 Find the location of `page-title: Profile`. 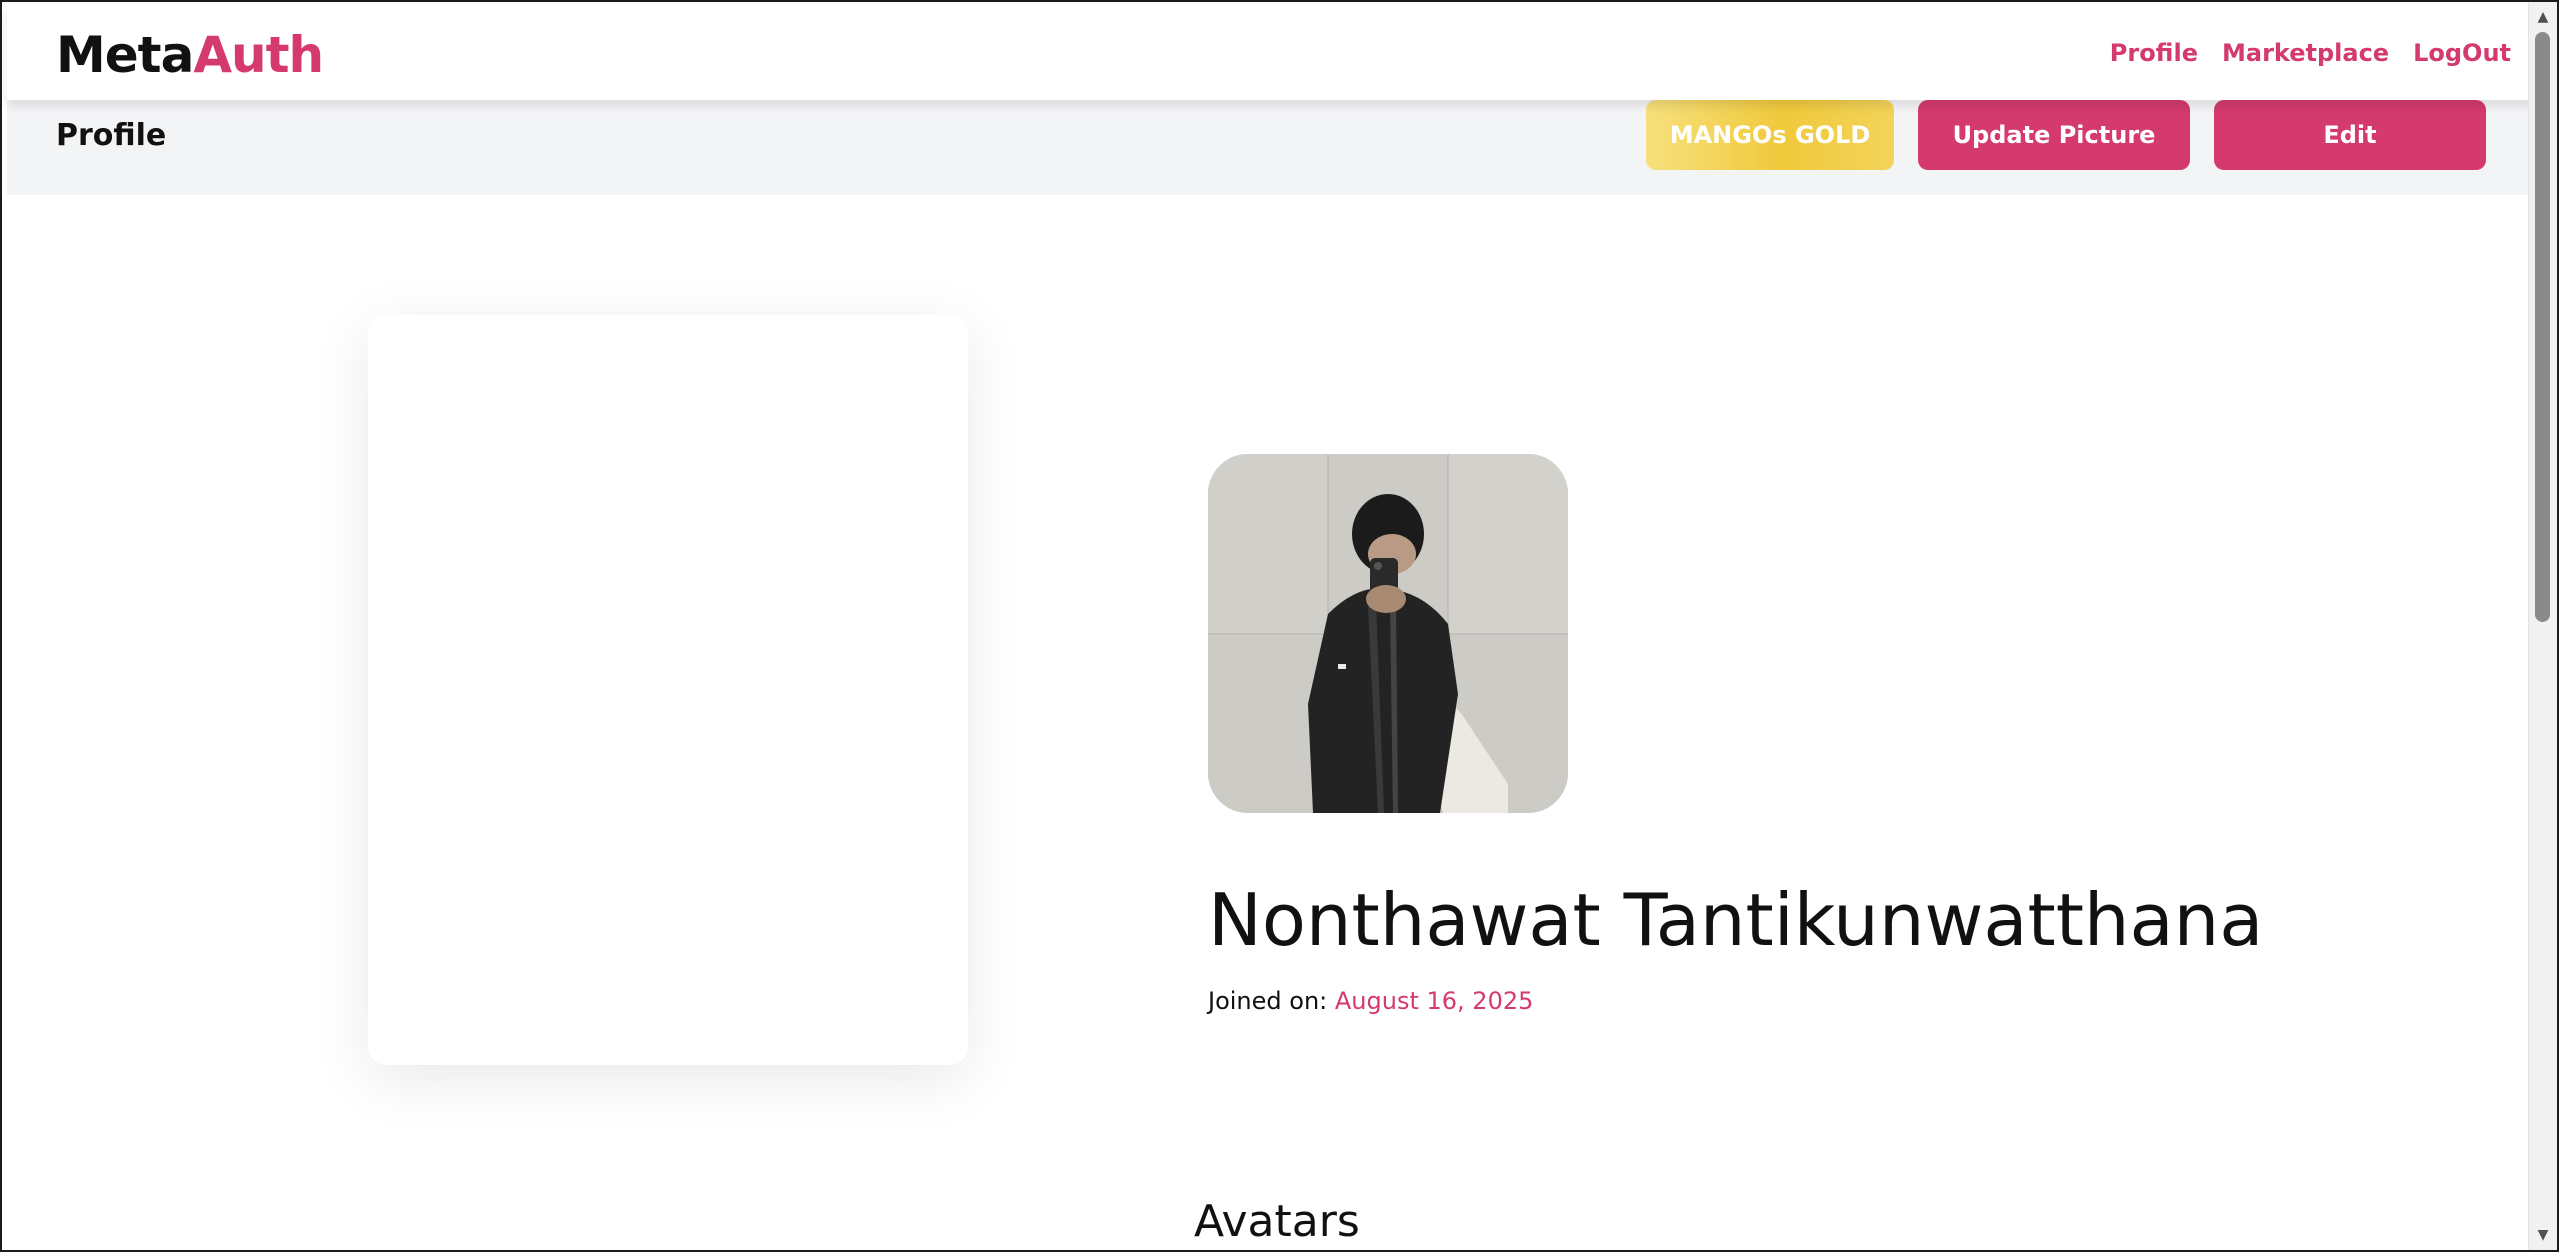

page-title: Profile is located at coordinates (111, 135).